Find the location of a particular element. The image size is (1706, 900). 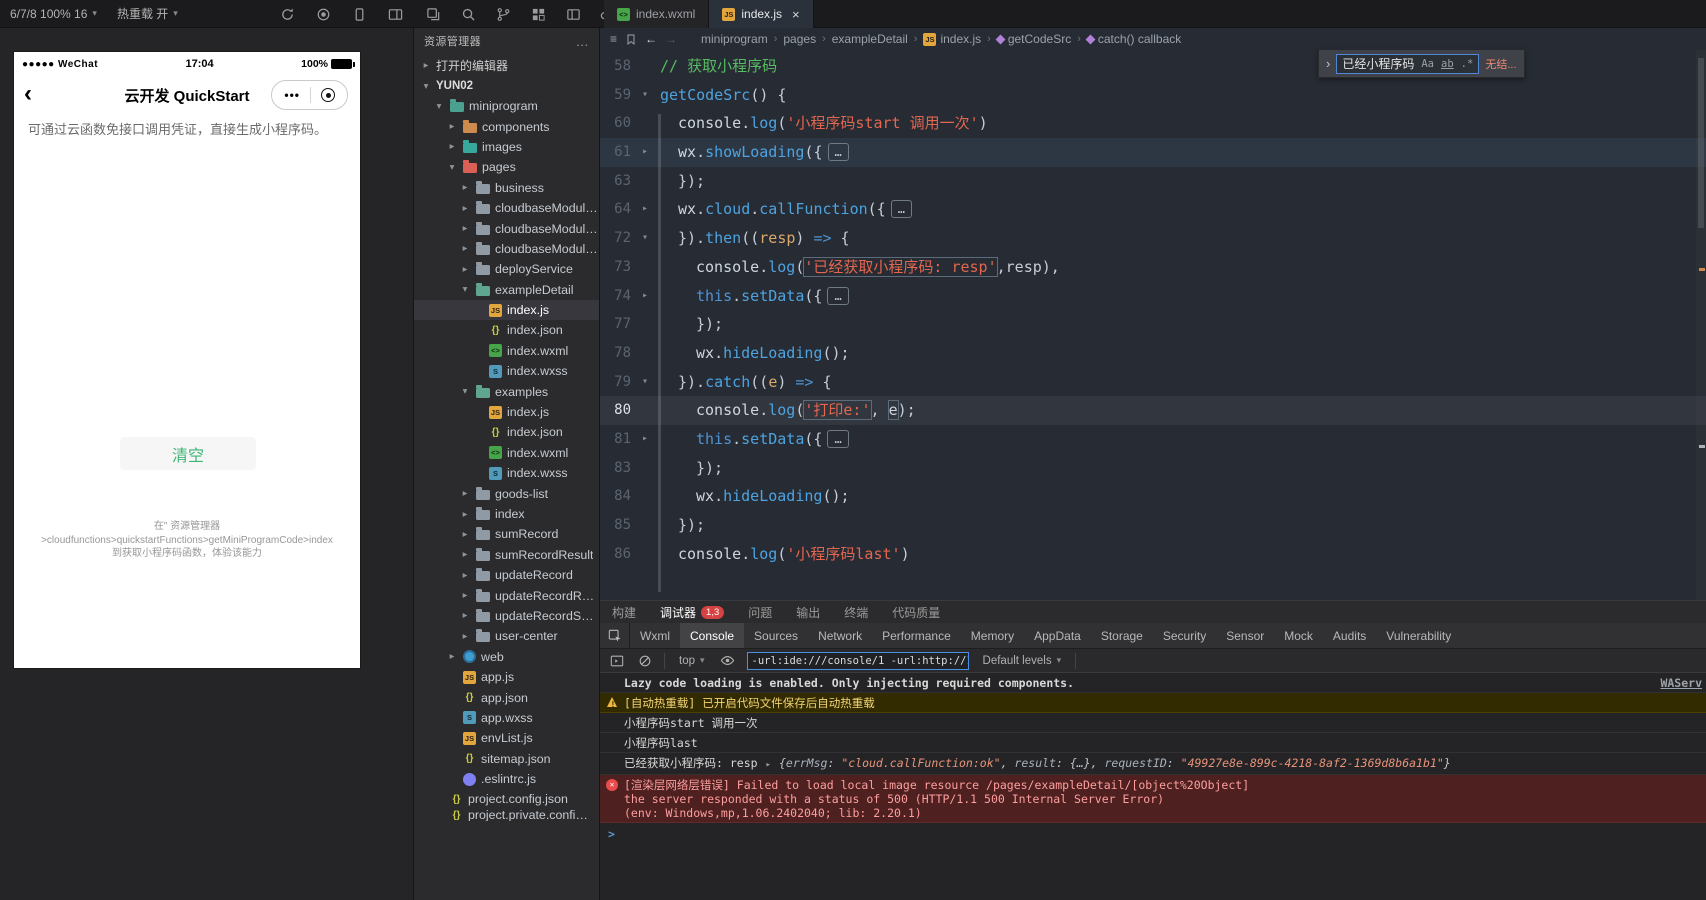

console-prompt: > is located at coordinates (1153, 834).